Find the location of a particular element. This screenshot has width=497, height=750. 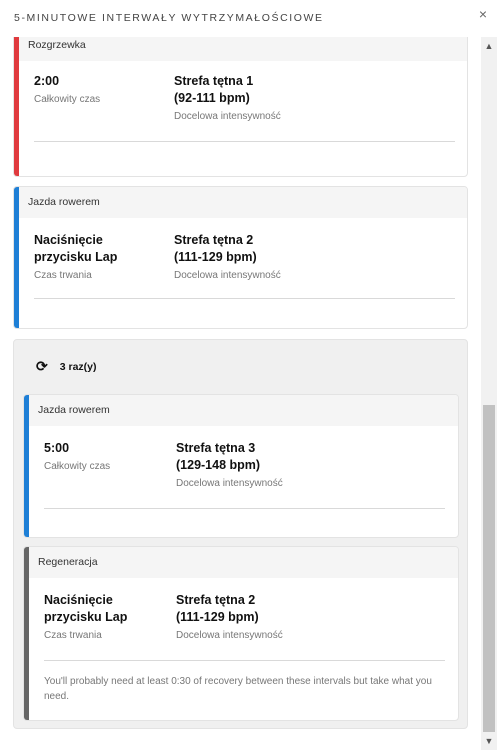

step-duration: 2:00 Całkowity czas is located at coordinates (67, 89).